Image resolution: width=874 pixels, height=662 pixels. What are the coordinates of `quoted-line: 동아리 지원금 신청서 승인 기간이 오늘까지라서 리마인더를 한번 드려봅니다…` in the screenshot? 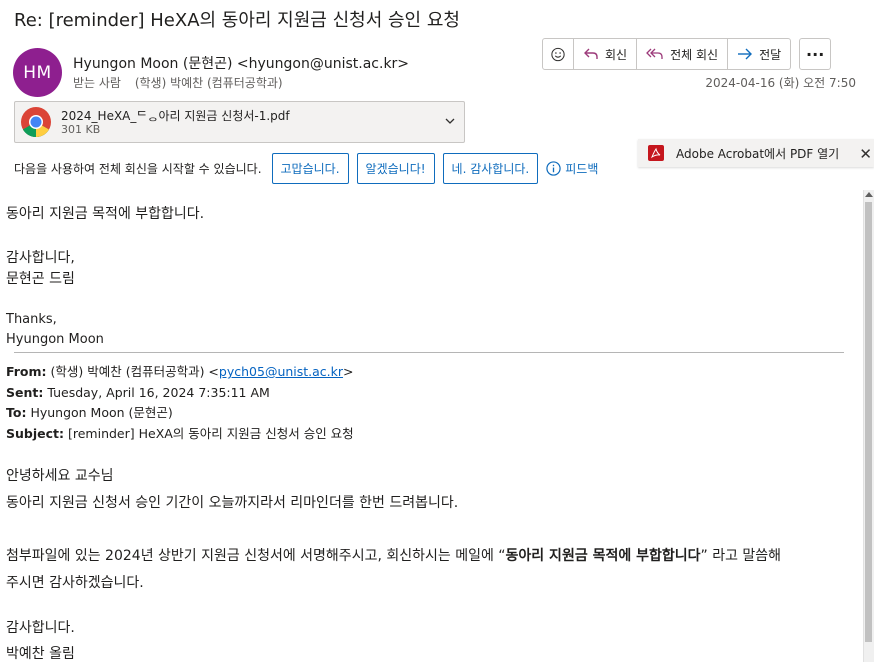 It's located at (232, 503).